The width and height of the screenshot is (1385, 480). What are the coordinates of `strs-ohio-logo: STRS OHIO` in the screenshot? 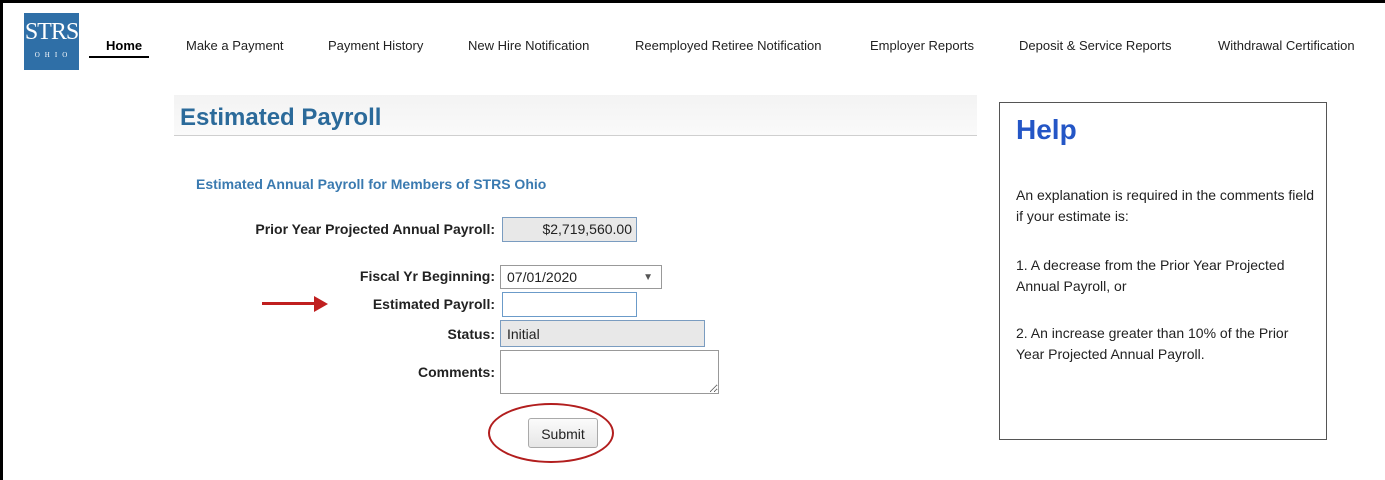 It's located at (51, 41).